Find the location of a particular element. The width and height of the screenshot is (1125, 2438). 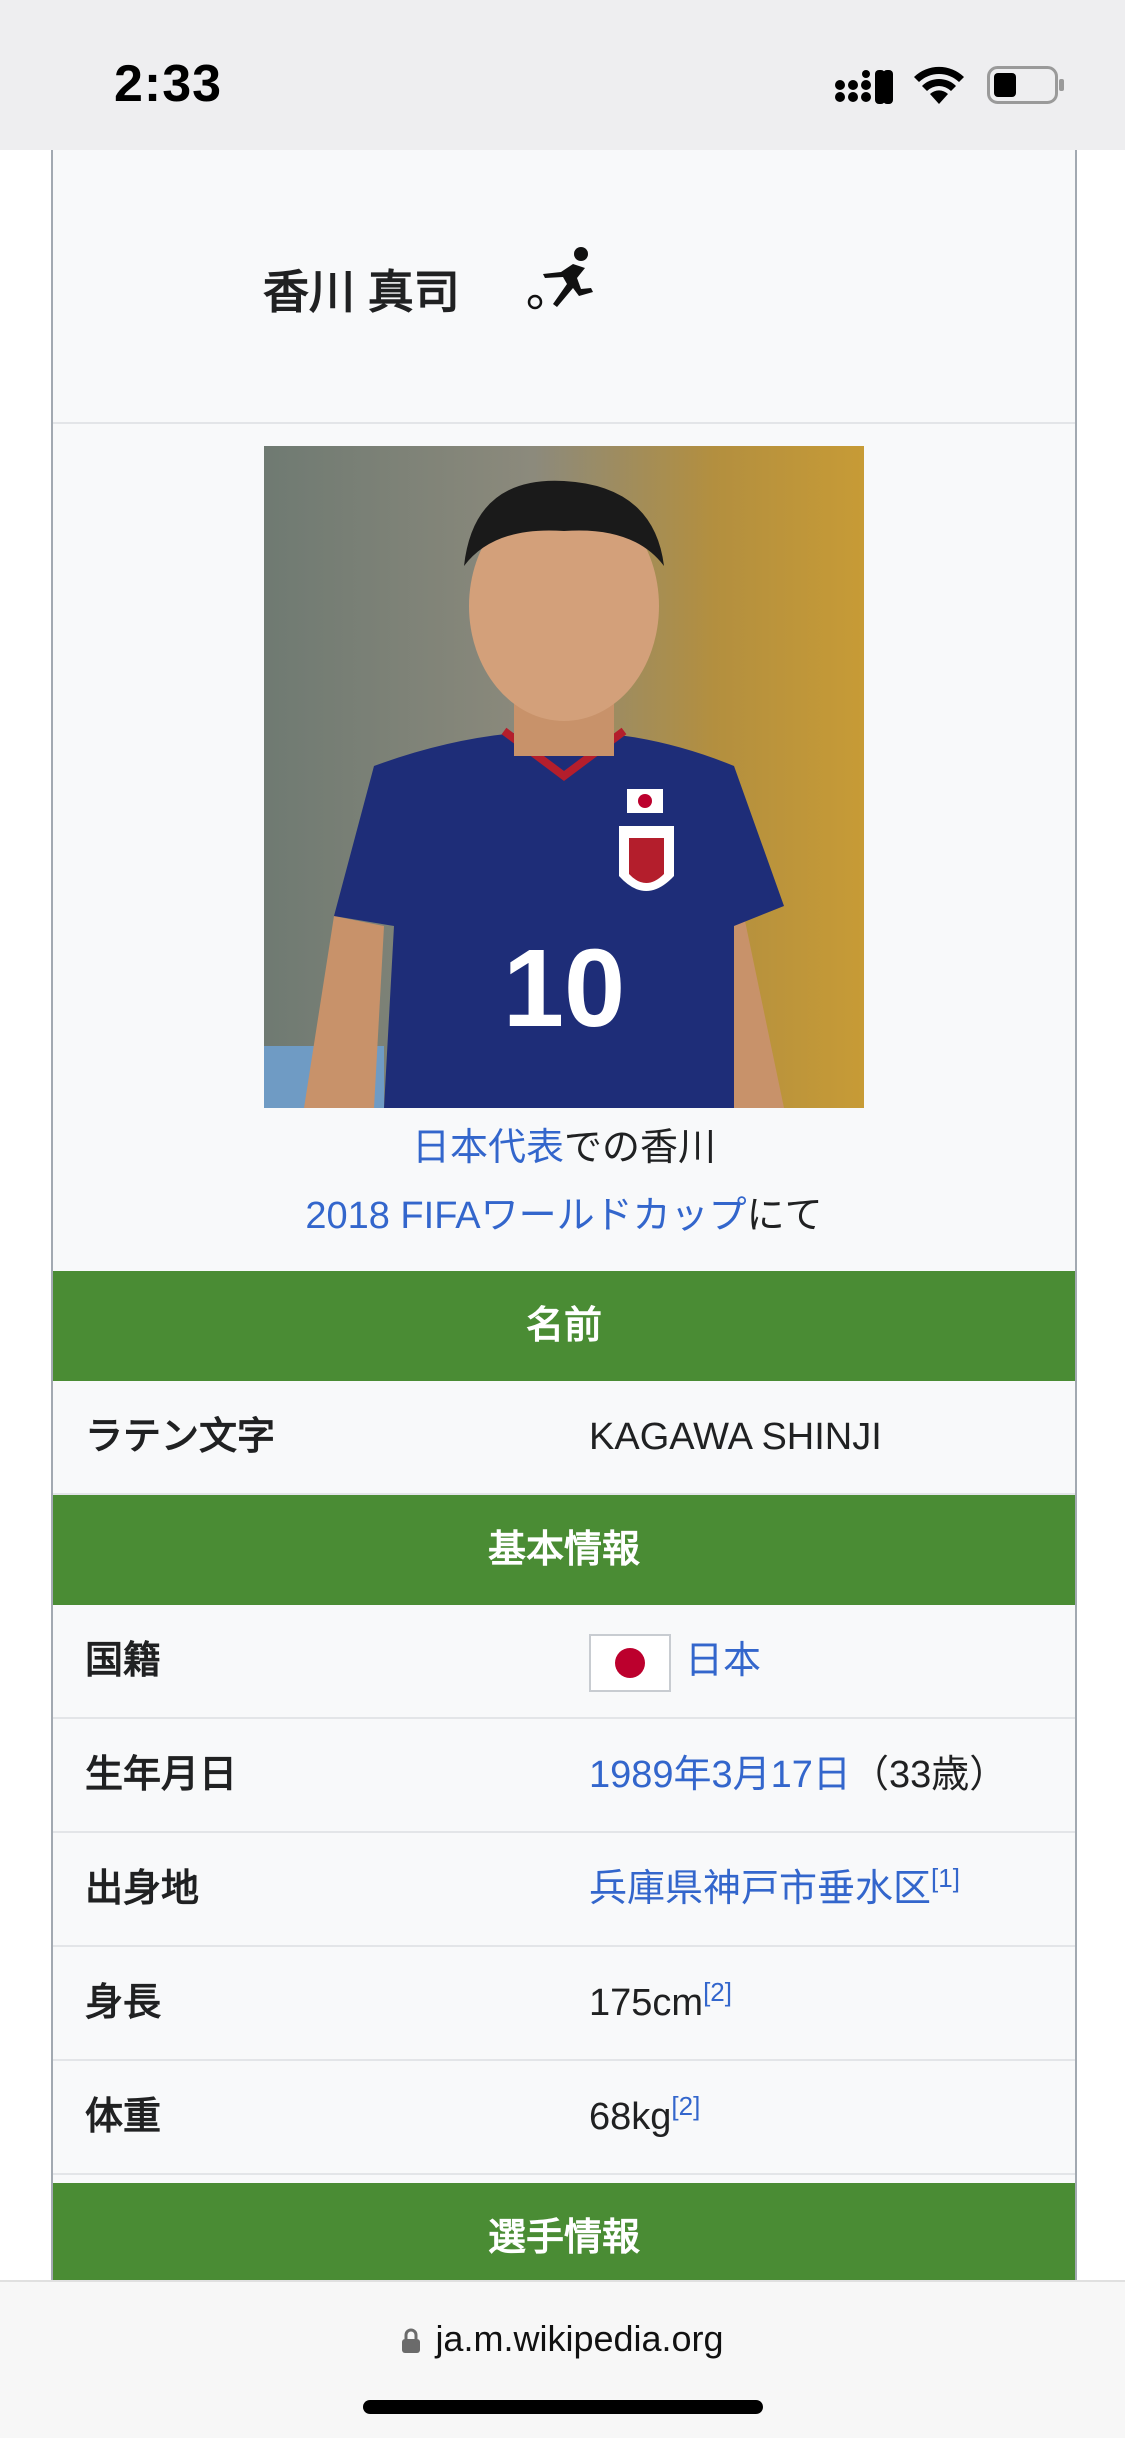

section-header-player-info: 選手情報 is located at coordinates (564, 2238).